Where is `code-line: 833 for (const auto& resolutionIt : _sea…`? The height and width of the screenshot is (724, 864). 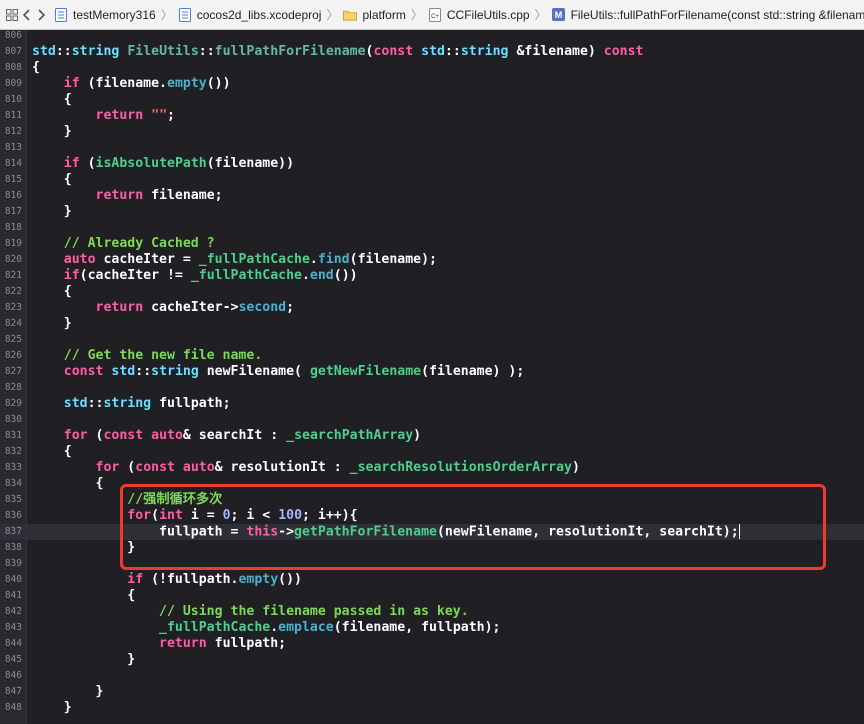
code-line: 833 for (const auto& resolutionIt : _sea… is located at coordinates (432, 468).